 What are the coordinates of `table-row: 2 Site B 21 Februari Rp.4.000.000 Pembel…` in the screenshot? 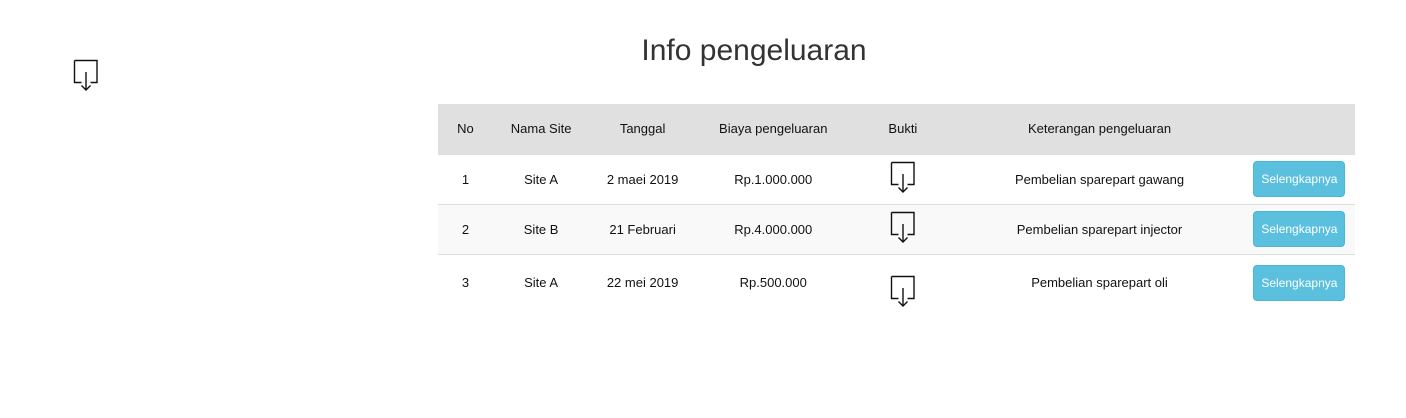 It's located at (896, 229).